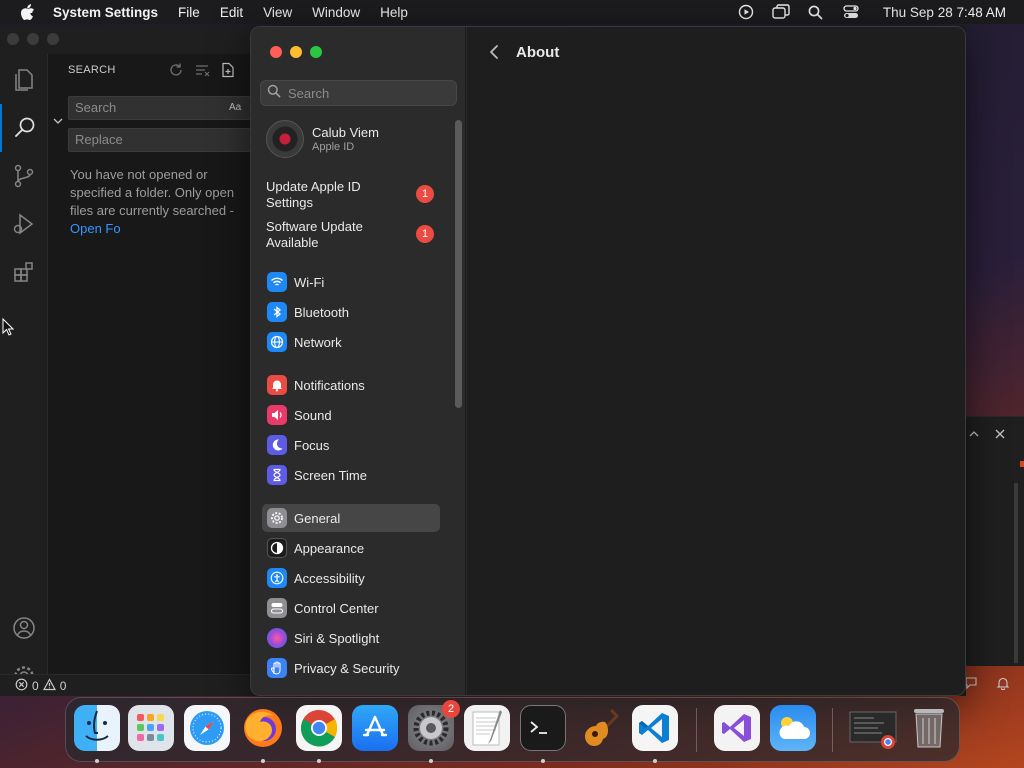 The height and width of the screenshot is (768, 1024). What do you see at coordinates (351, 415) in the screenshot?
I see `sidebar-item-sound: Sound` at bounding box center [351, 415].